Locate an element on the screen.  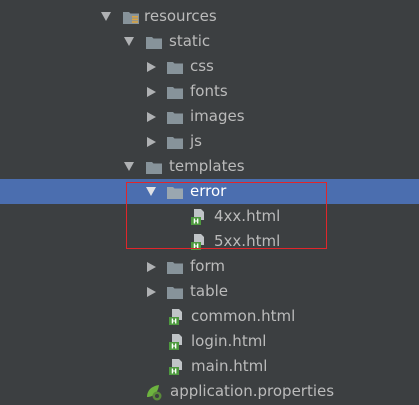
tree-item-templates: templates is located at coordinates (209, 166).